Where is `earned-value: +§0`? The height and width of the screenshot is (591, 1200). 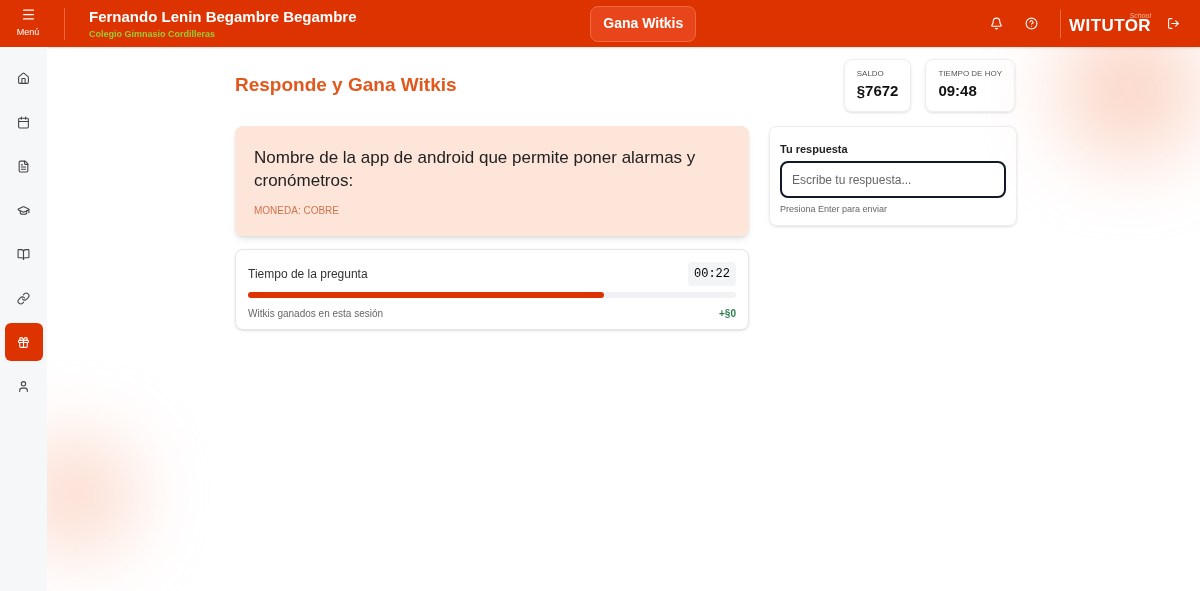 earned-value: +§0 is located at coordinates (727, 313).